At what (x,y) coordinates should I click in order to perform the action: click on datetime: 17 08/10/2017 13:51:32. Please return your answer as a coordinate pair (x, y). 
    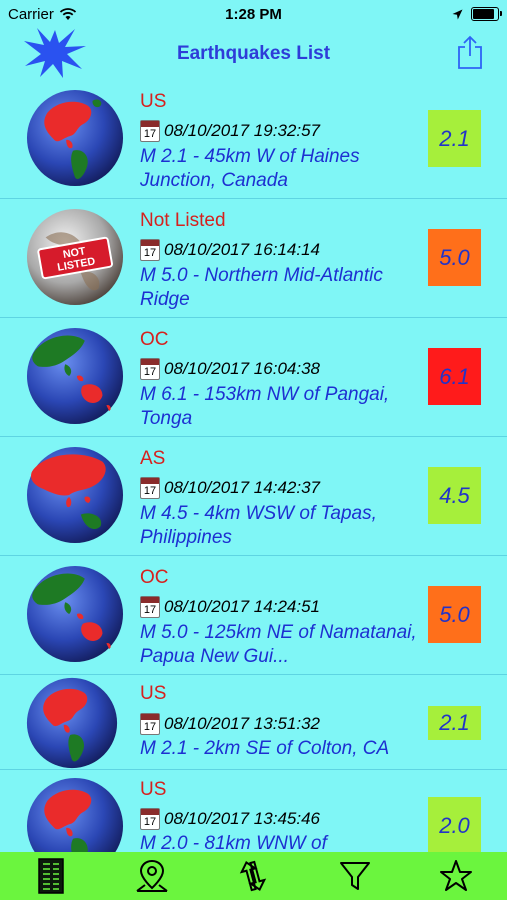
    Looking at the image, I should click on (230, 724).